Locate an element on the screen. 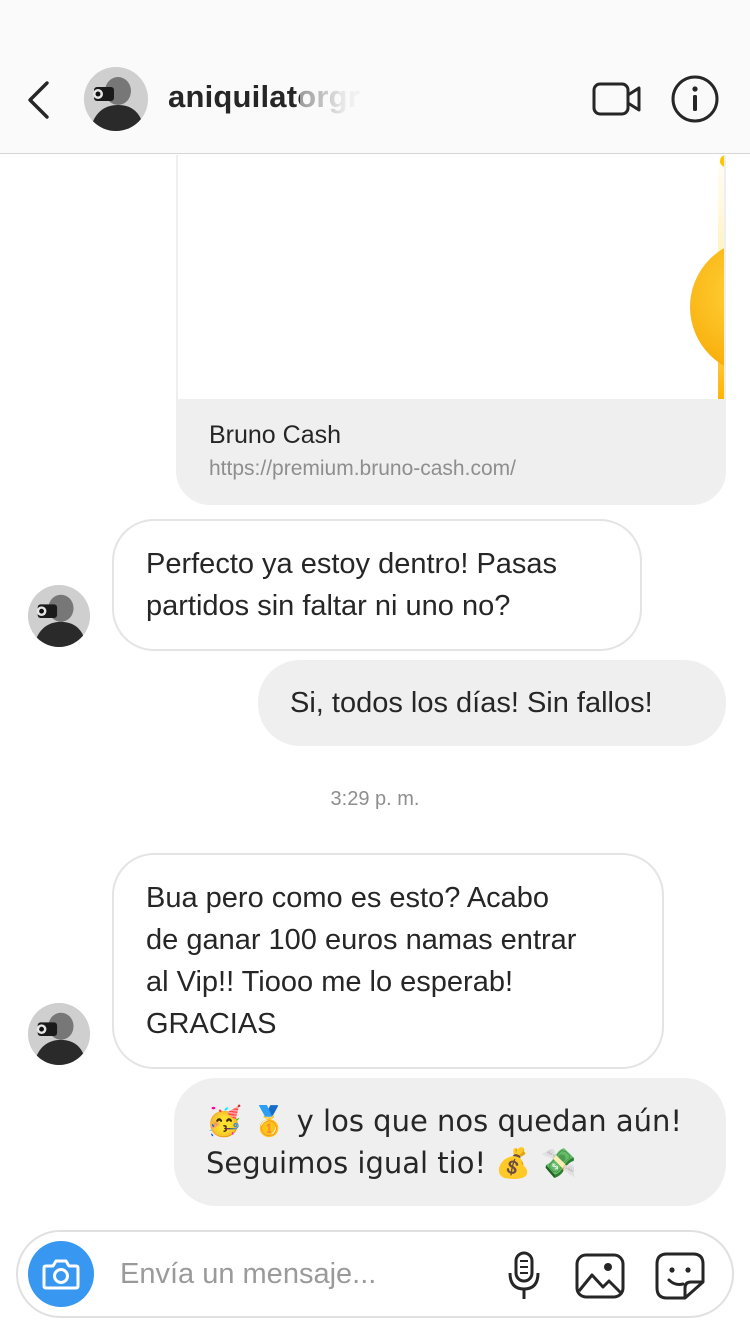 Image resolution: width=750 pixels, height=1334 pixels. link-url: https://premium.bruno-cash.com/ is located at coordinates (362, 469).